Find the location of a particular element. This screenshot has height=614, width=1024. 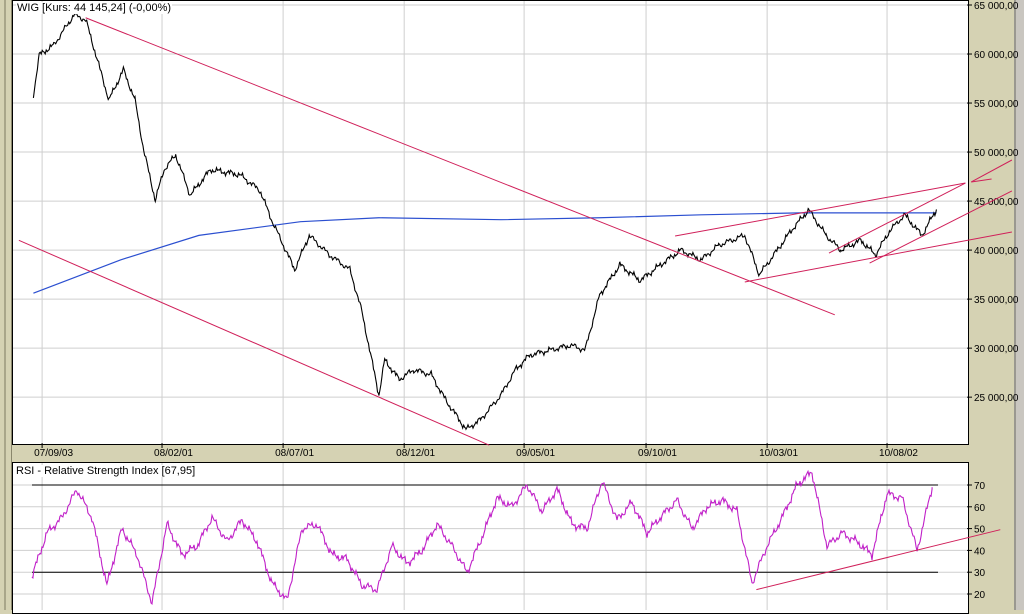

price-y-tick-label: 55 000,00 is located at coordinates (996, 104).